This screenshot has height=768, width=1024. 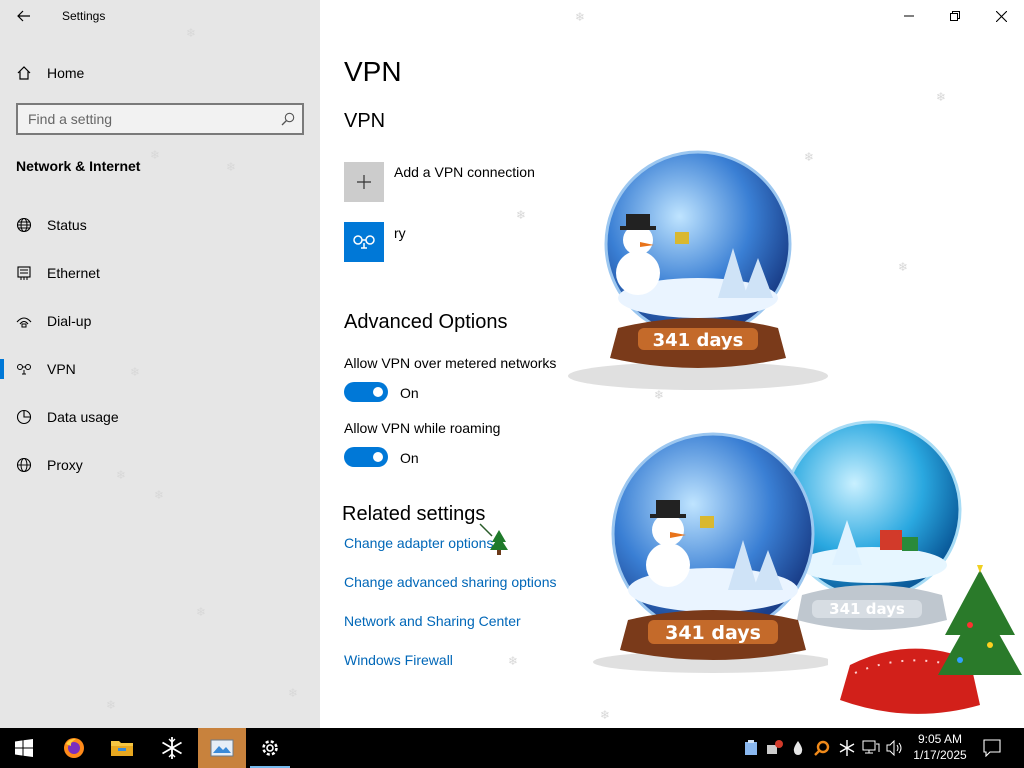 I want to click on snowflake-app-icon, so click(x=172, y=748).